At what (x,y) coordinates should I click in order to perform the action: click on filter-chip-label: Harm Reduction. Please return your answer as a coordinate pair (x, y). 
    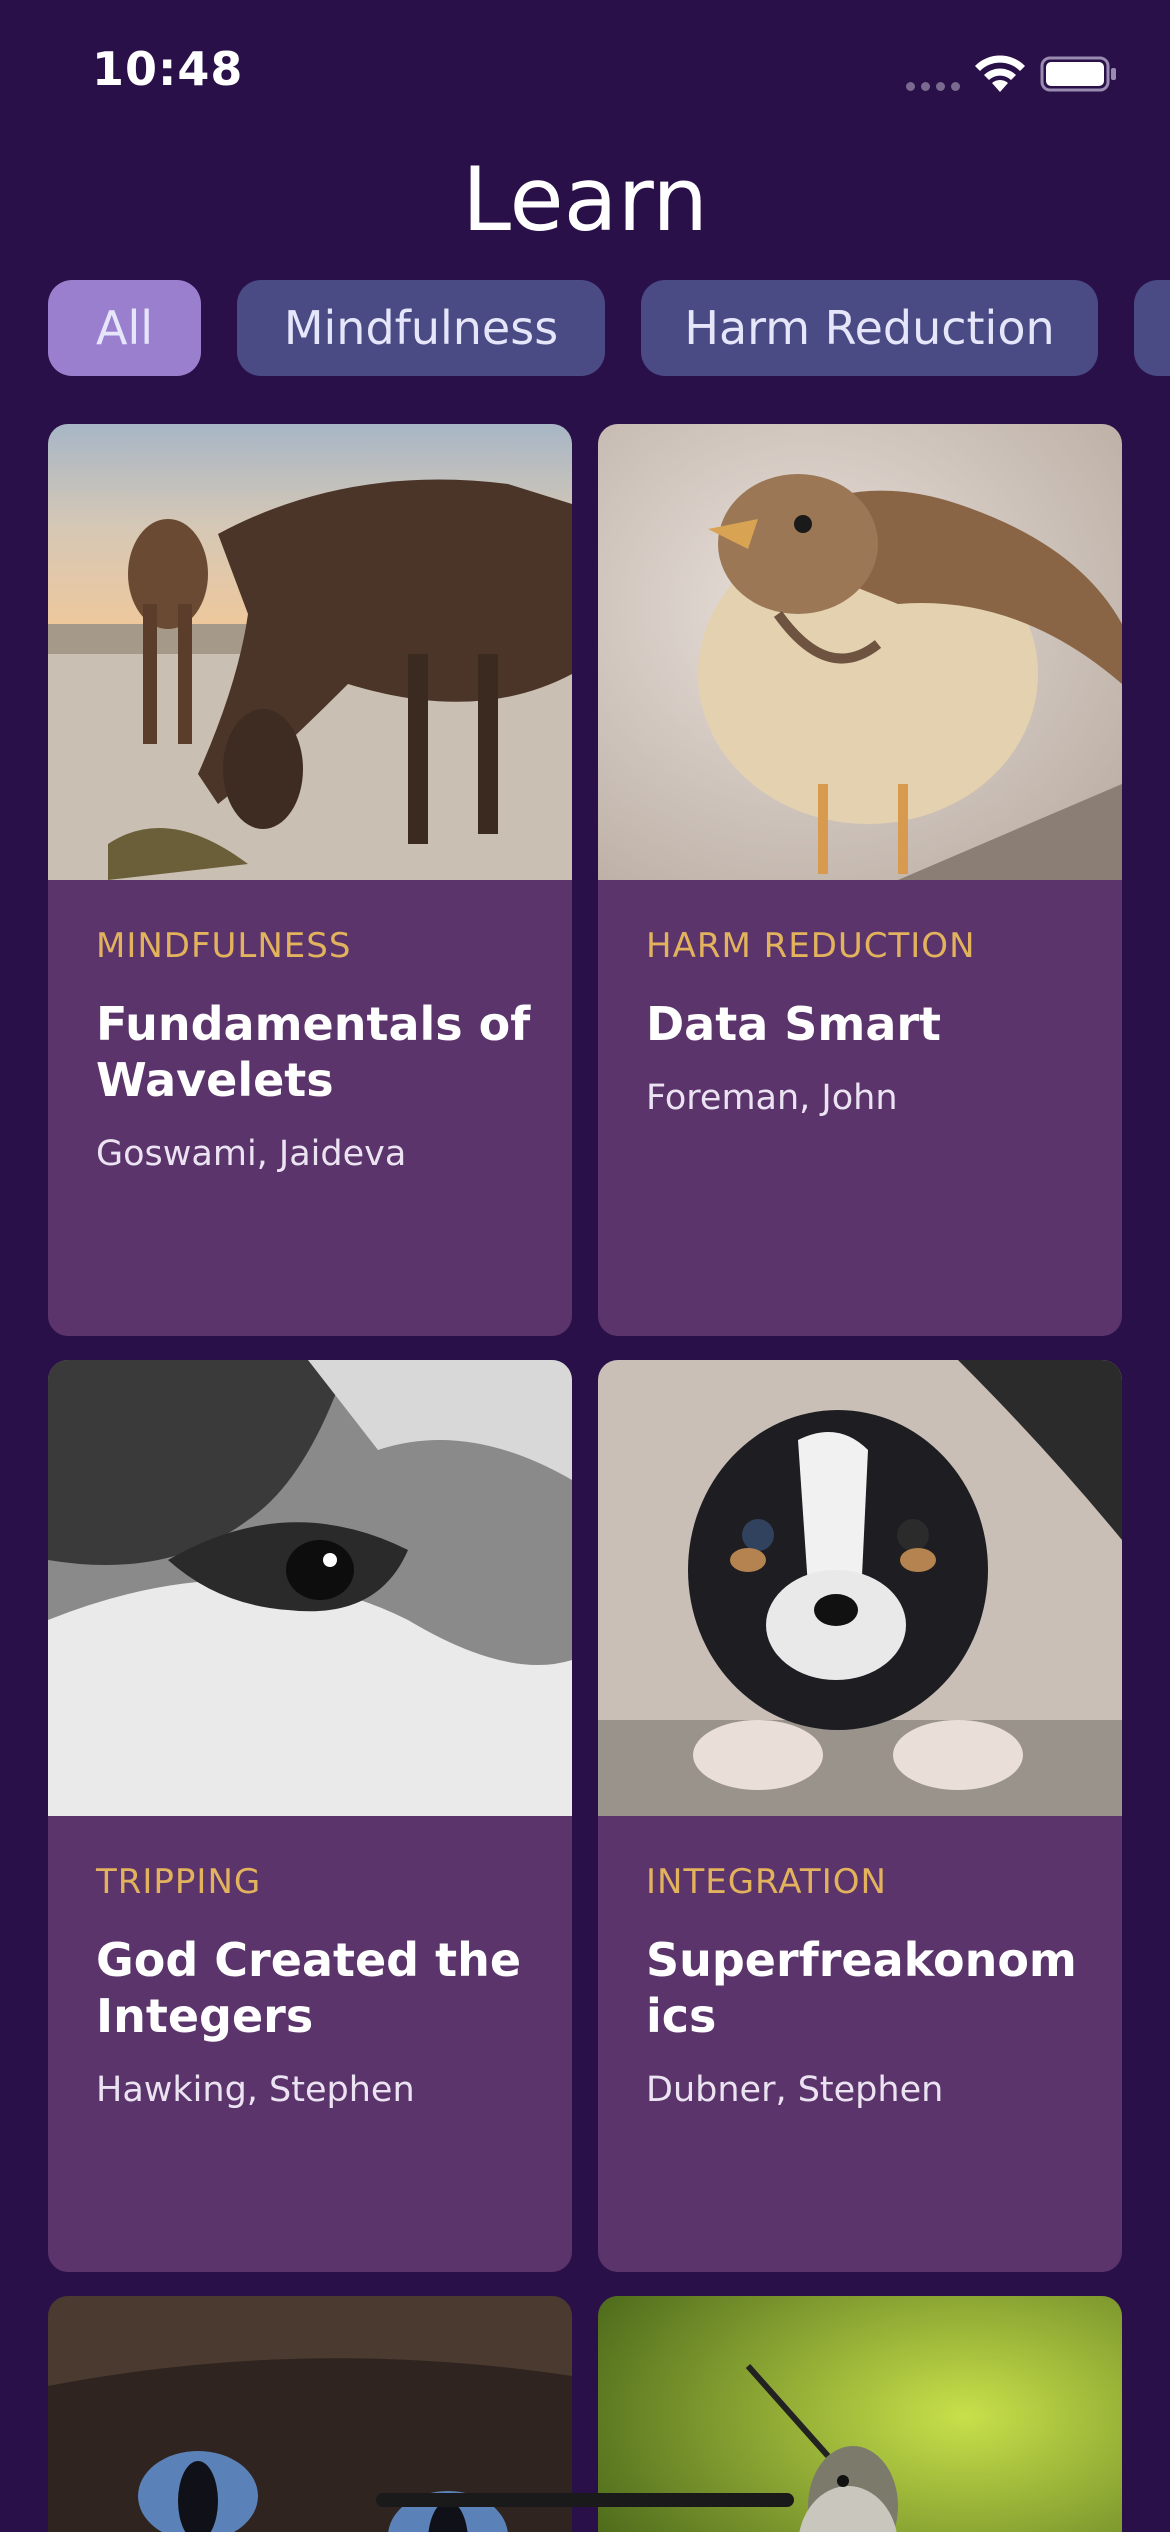
    Looking at the image, I should click on (869, 328).